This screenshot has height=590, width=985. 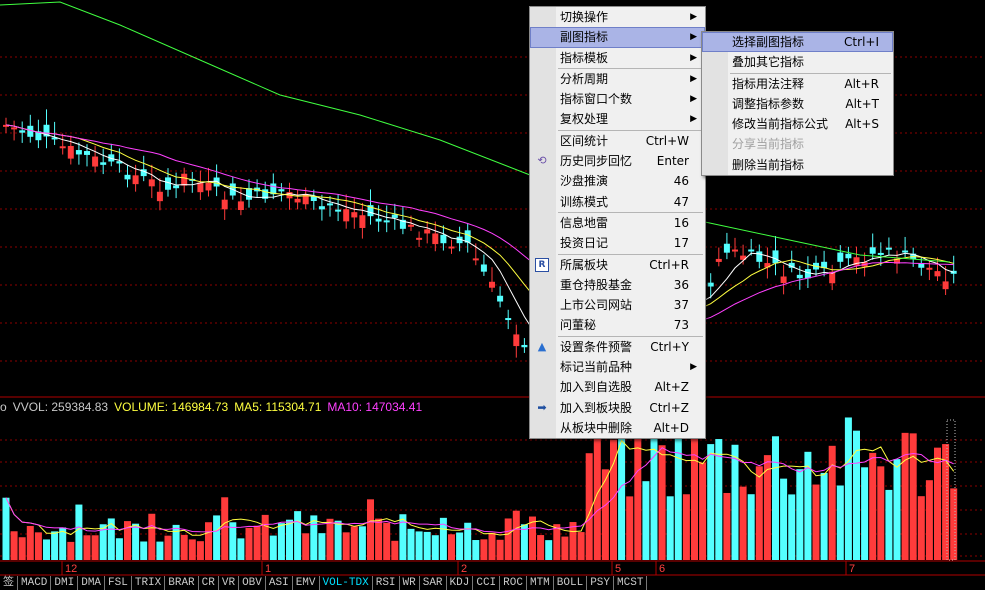 What do you see at coordinates (596, 407) in the screenshot?
I see `menu-item-label: 加入到板块股` at bounding box center [596, 407].